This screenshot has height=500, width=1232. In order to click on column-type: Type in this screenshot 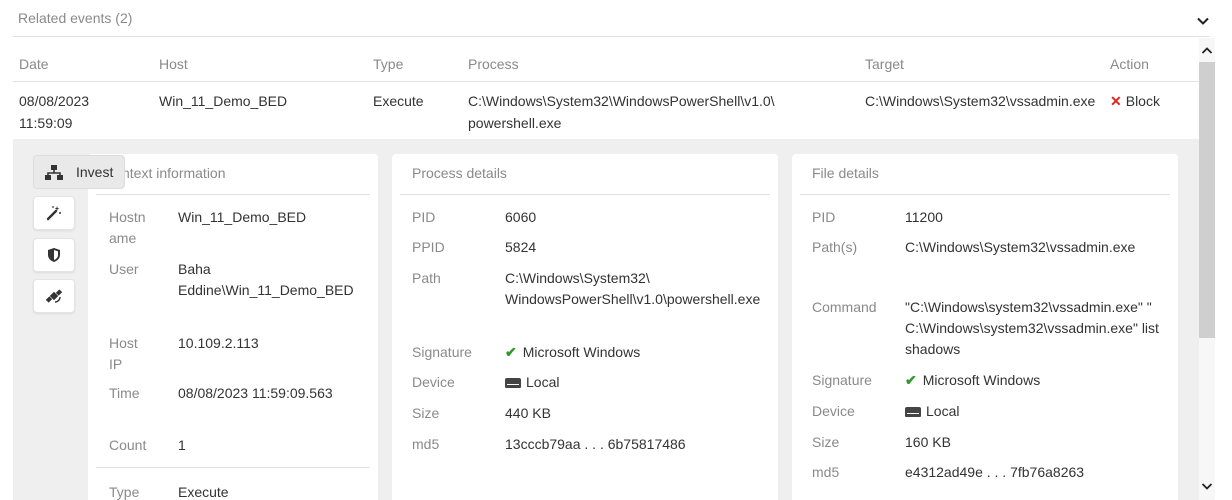, I will do `click(388, 64)`.